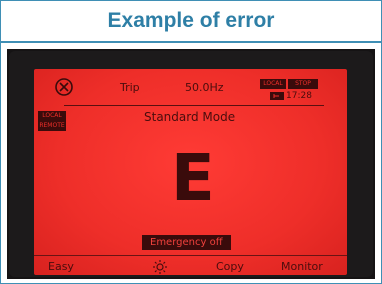 This screenshot has width=382, height=284. I want to click on error-circle-x-icon, so click(64, 87).